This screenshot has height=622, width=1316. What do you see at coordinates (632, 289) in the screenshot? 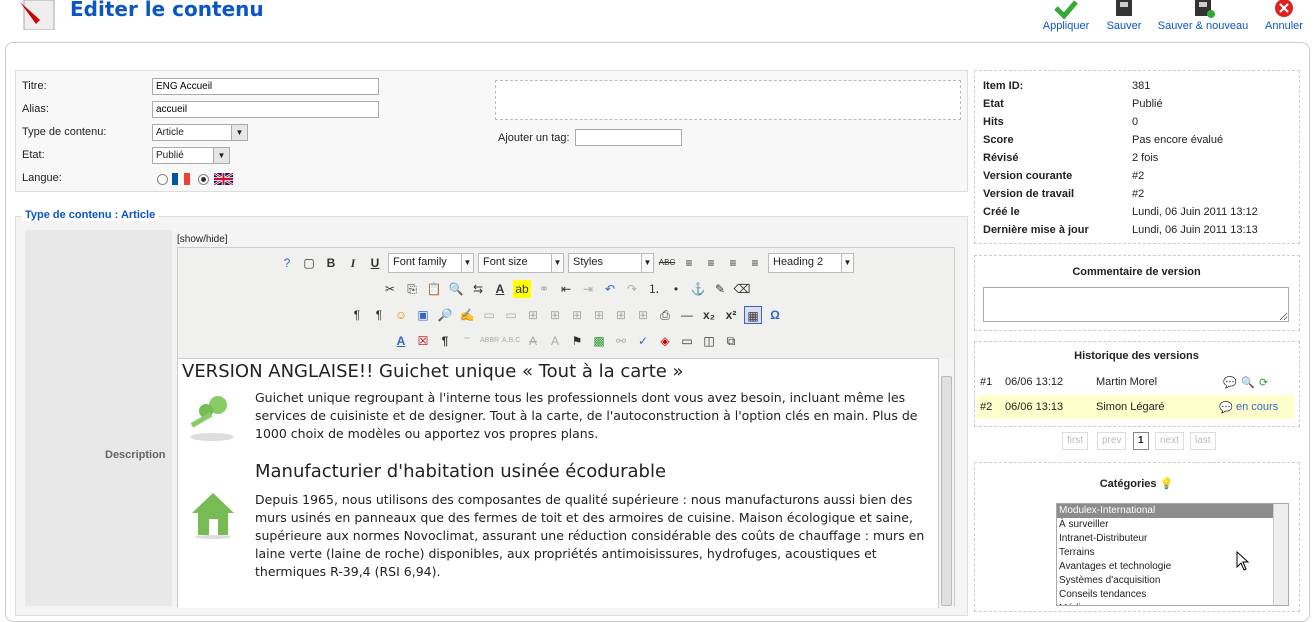
I see `redo-icon: ↷` at bounding box center [632, 289].